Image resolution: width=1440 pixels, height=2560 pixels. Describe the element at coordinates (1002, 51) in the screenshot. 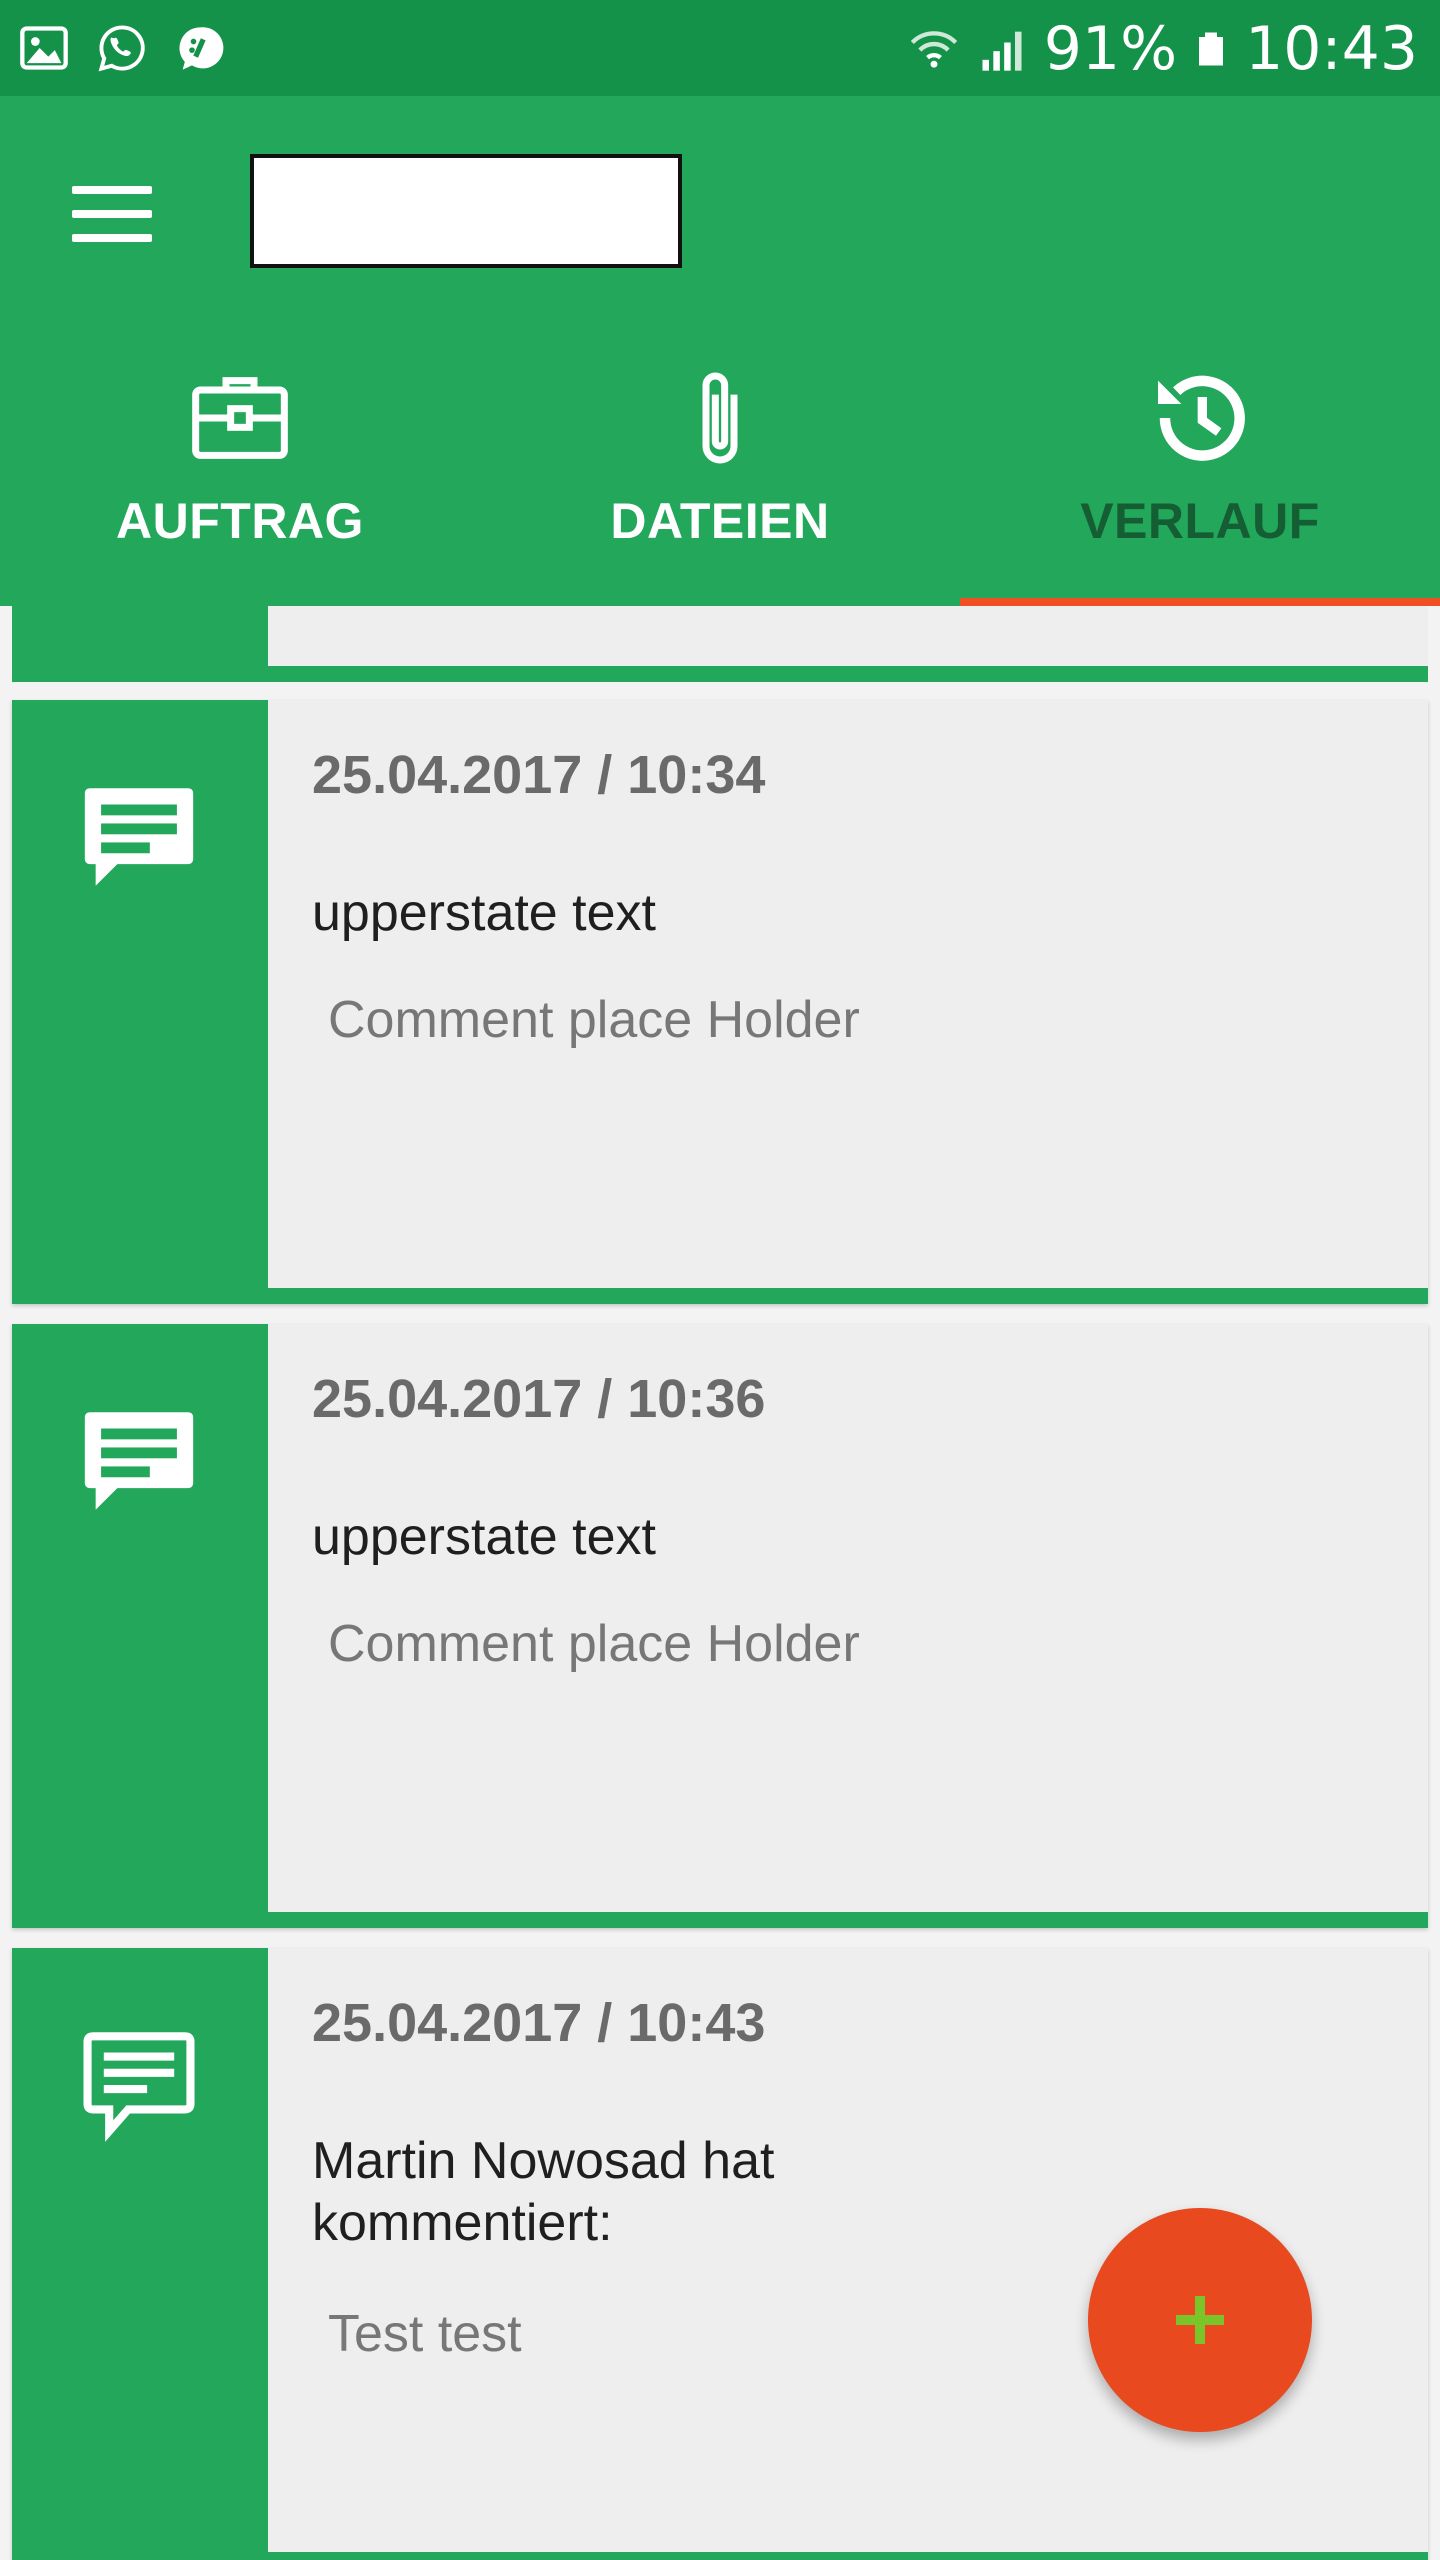

I see `signal-icon` at that location.